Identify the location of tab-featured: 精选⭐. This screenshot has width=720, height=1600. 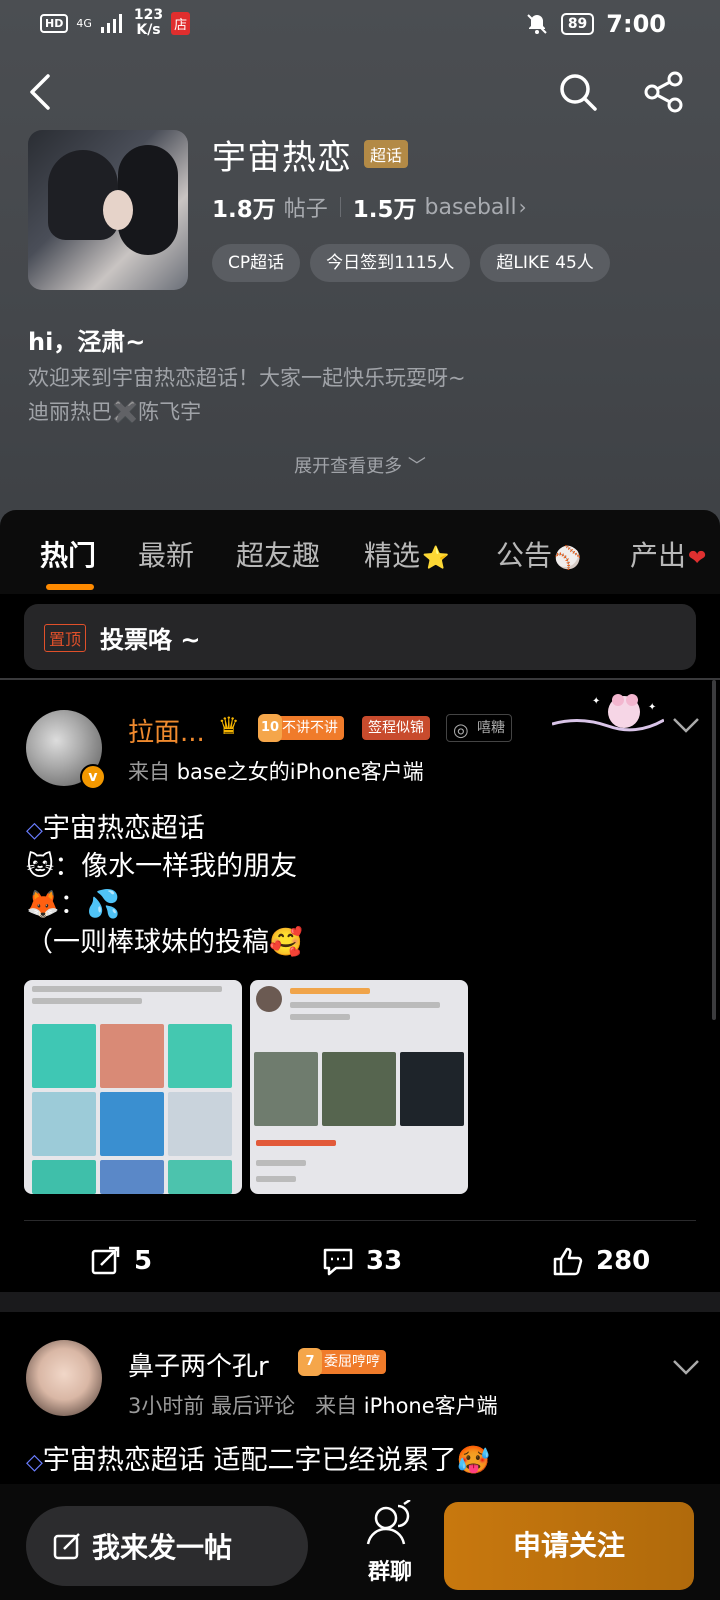
(406, 554).